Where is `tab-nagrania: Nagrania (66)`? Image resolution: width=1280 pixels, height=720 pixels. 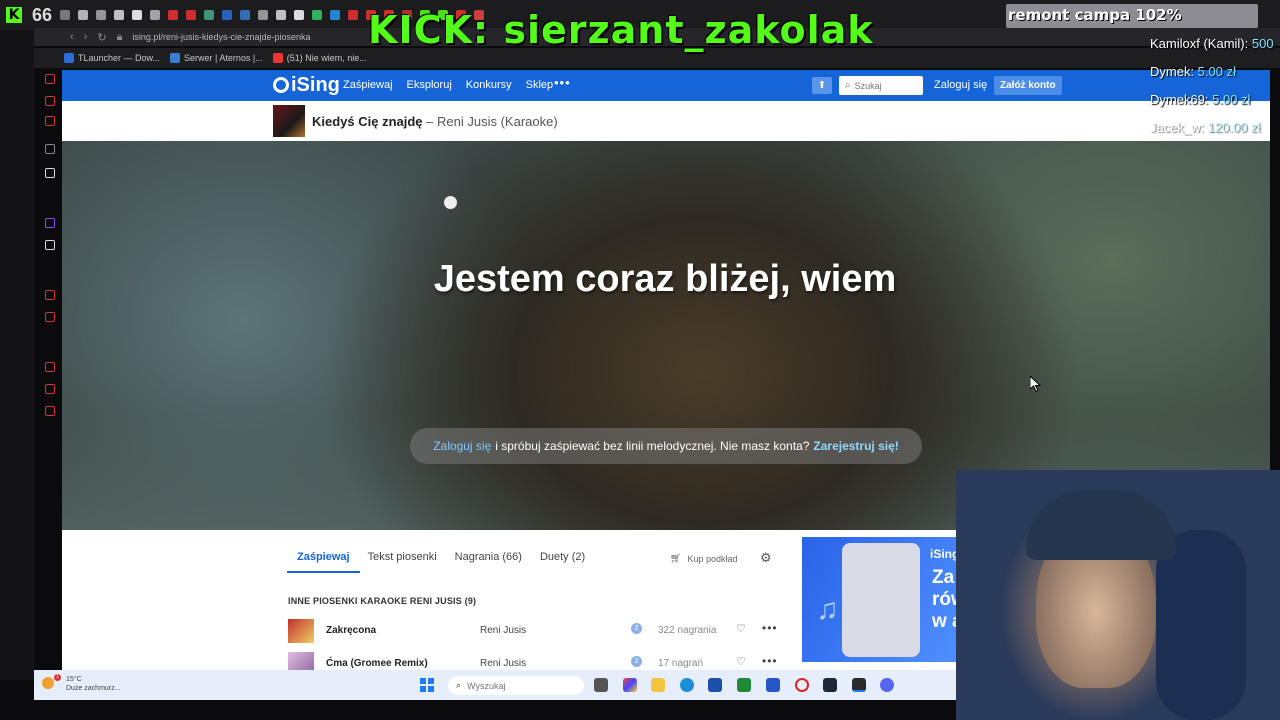 tab-nagrania: Nagrania (66) is located at coordinates (488, 557).